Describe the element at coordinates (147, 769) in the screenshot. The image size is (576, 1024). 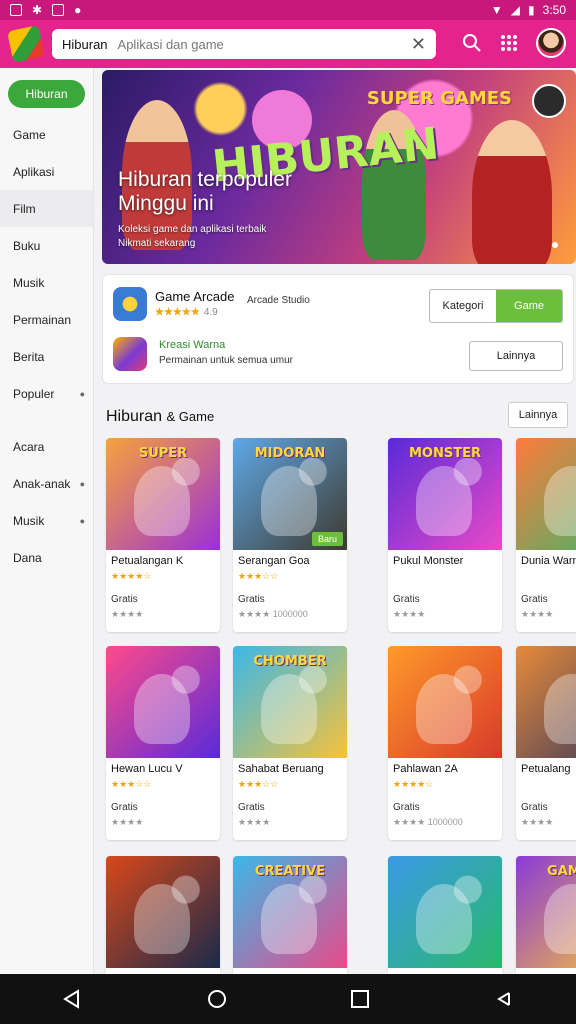
I see `app-name: Hewan Lucu V` at that location.